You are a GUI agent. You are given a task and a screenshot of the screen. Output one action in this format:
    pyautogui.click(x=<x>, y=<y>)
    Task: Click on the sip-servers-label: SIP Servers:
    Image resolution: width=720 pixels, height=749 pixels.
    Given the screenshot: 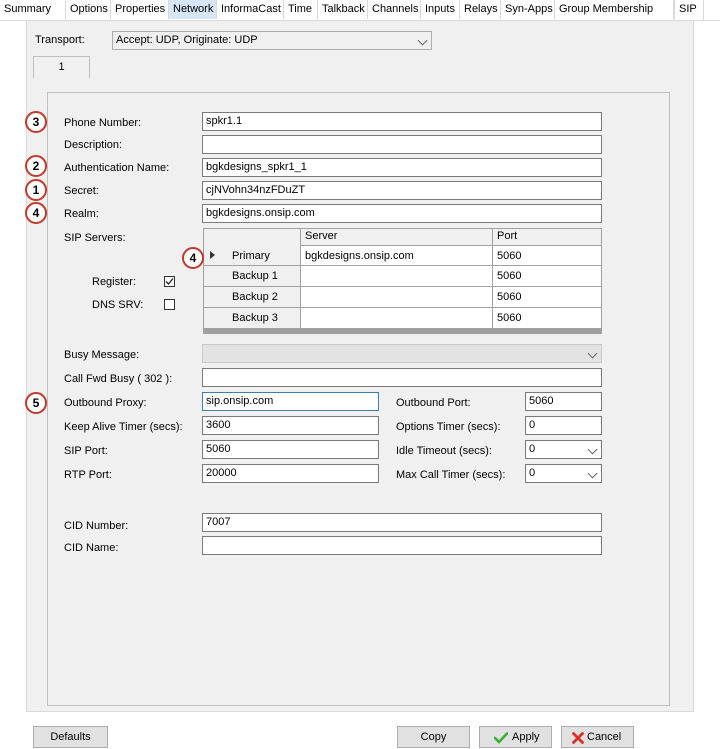 What is the action you would take?
    pyautogui.click(x=95, y=238)
    